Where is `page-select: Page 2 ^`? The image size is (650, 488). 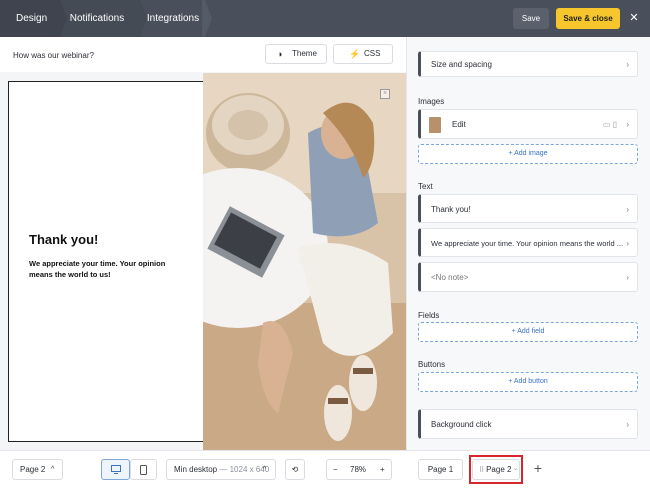 page-select: Page 2 ^ is located at coordinates (37, 469).